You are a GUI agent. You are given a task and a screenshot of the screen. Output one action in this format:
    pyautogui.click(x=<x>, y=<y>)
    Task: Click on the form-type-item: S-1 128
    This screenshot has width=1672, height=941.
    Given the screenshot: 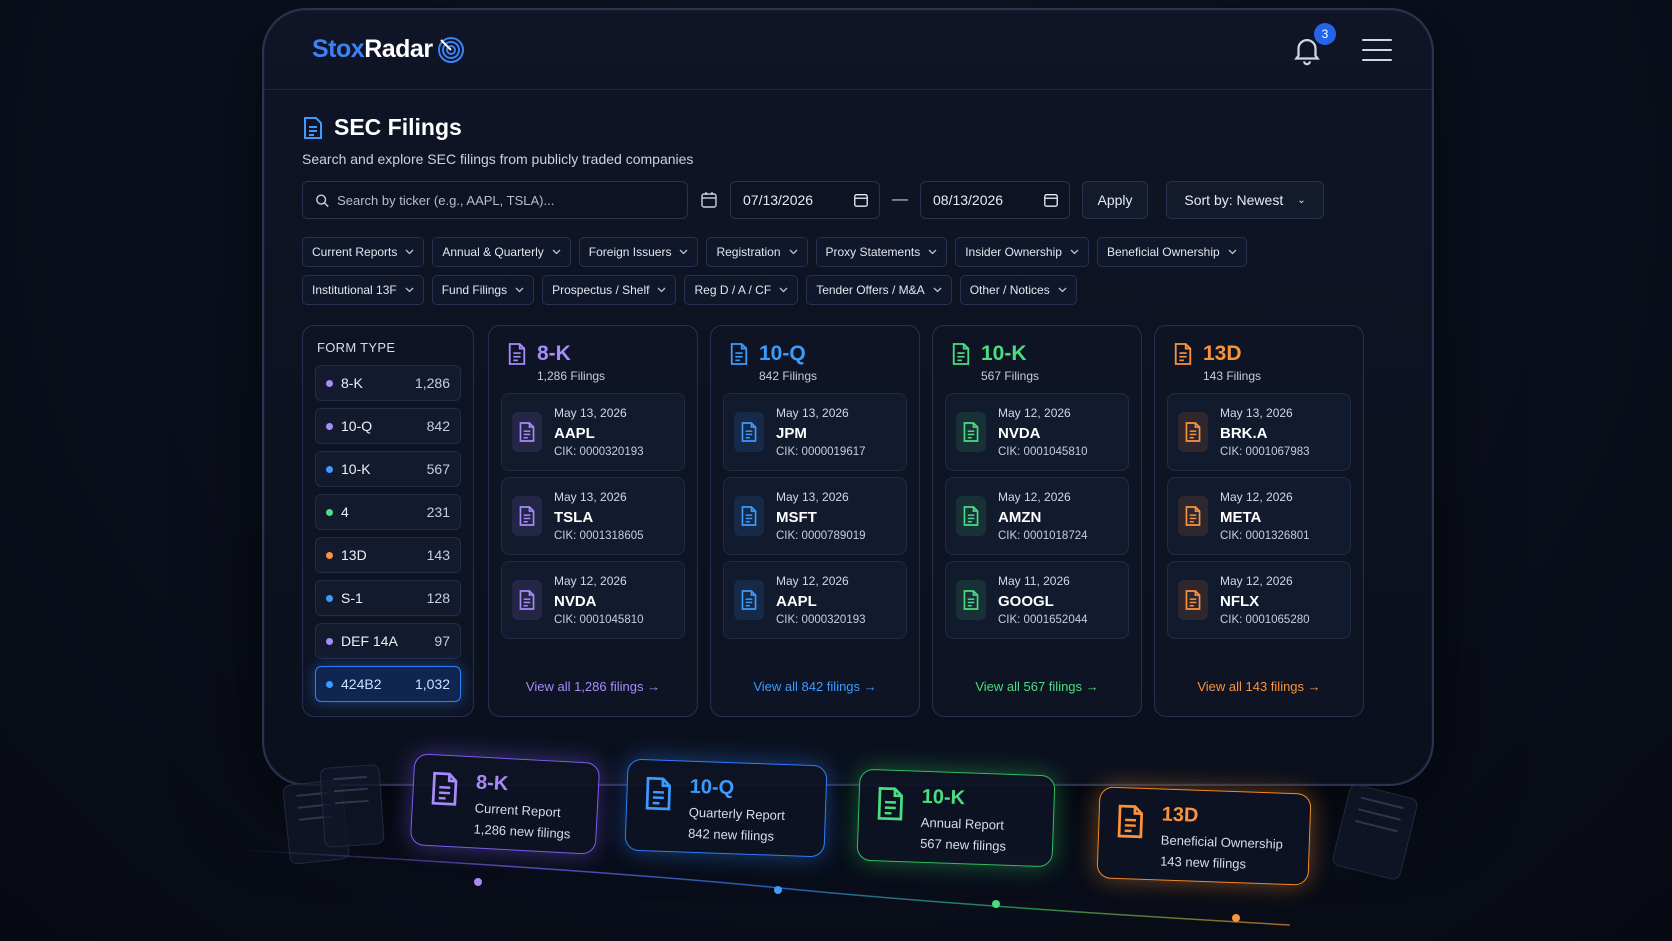 What is the action you would take?
    pyautogui.click(x=388, y=598)
    